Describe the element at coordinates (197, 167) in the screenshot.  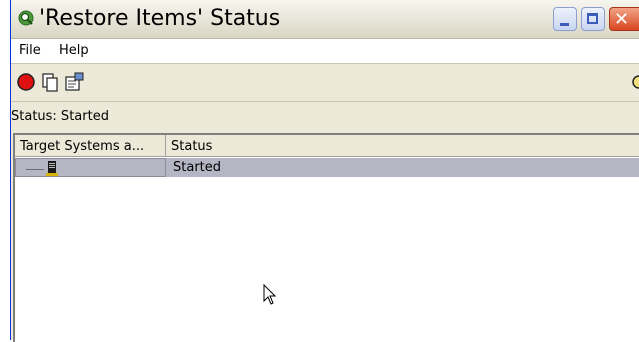
I see `status-cell: Started` at that location.